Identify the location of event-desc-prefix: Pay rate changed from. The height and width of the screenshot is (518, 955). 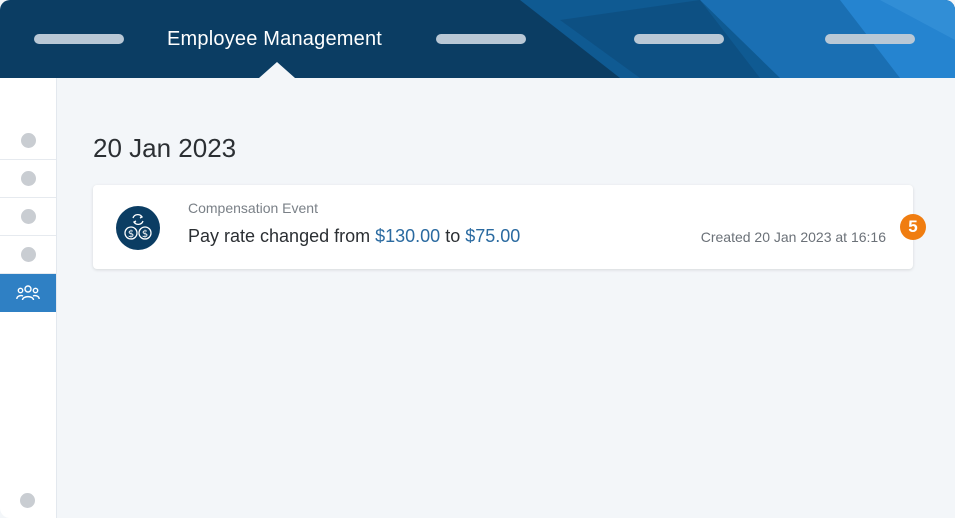
(282, 236).